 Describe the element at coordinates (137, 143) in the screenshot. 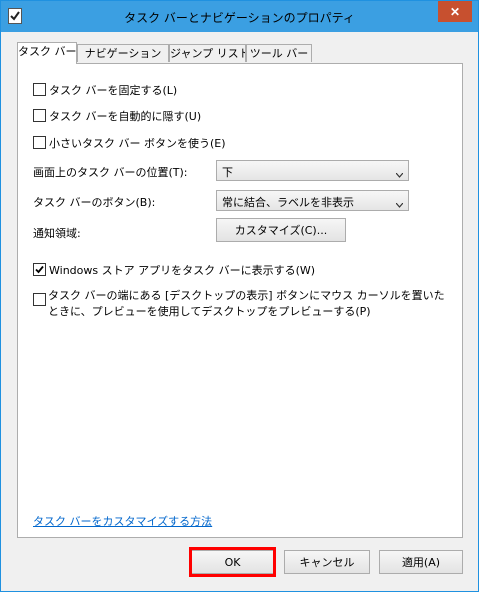

I see `small-buttons-label: 小さいタスク バー ボタンを使う(E)` at that location.